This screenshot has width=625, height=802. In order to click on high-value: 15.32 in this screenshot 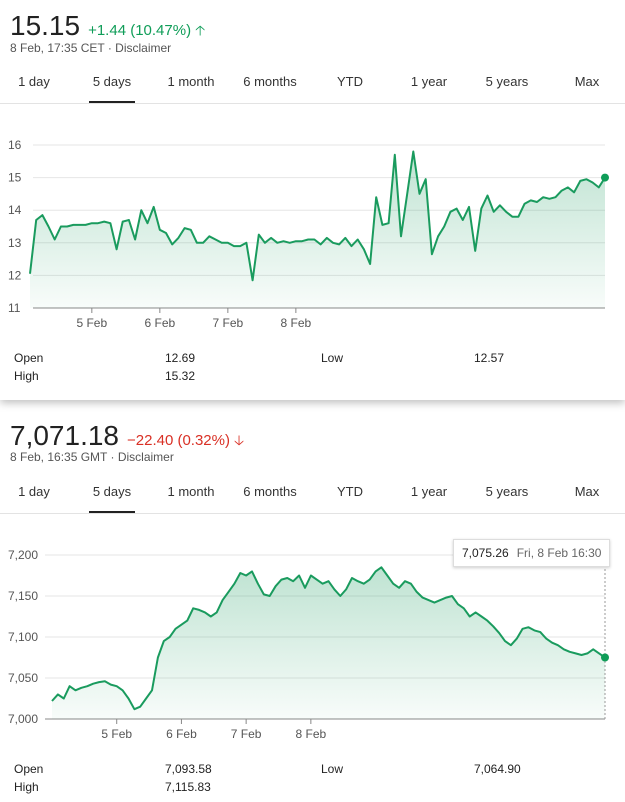, I will do `click(180, 376)`.